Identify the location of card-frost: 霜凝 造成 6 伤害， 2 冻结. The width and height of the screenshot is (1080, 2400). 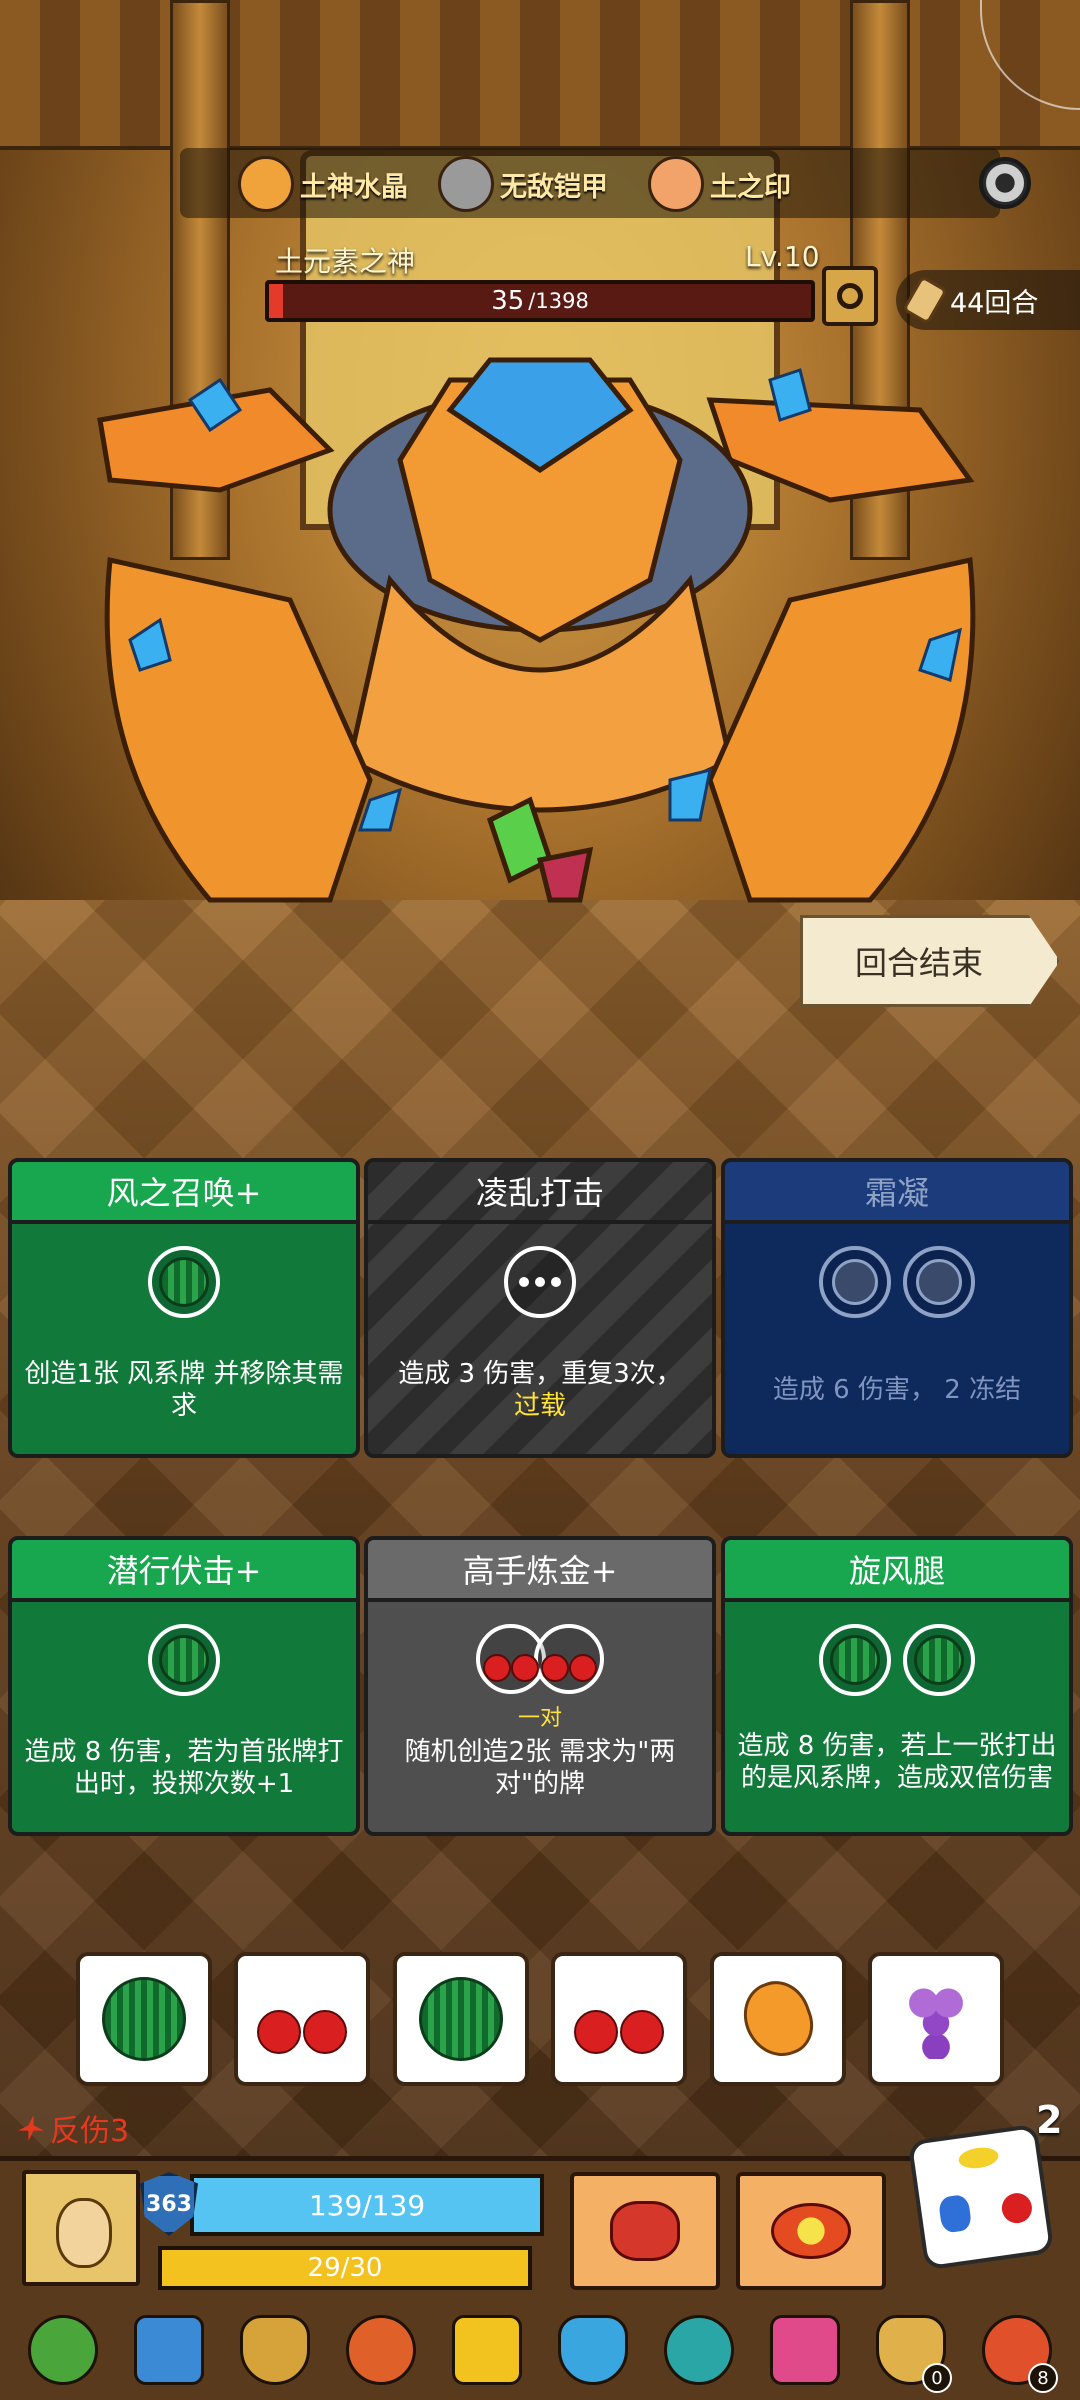
(897, 1308).